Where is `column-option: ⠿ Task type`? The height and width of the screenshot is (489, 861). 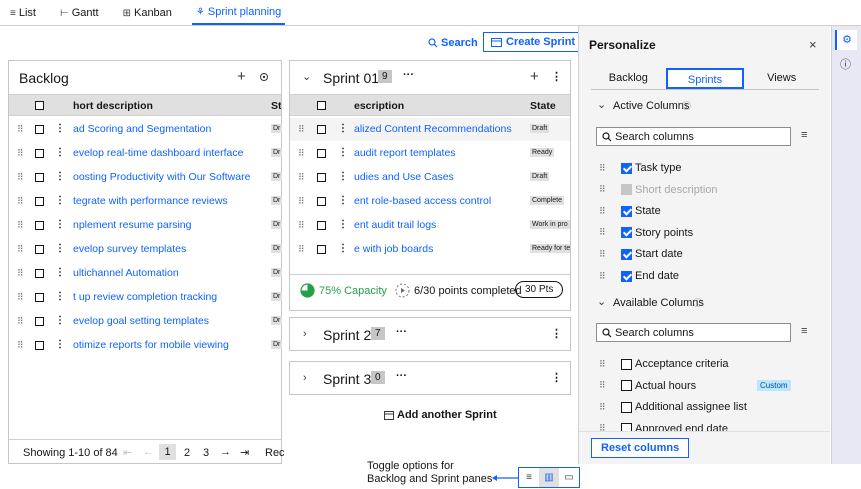
column-option: ⠿ Task type is located at coordinates (704, 168).